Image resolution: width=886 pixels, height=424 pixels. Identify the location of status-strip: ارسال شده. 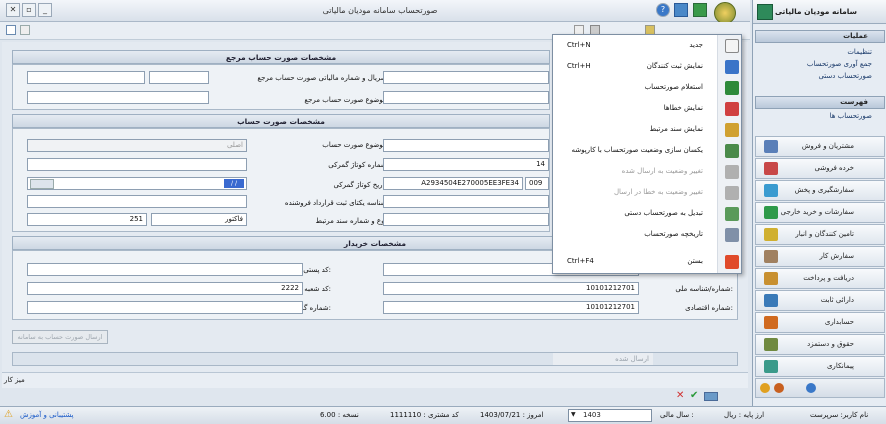
(375, 359).